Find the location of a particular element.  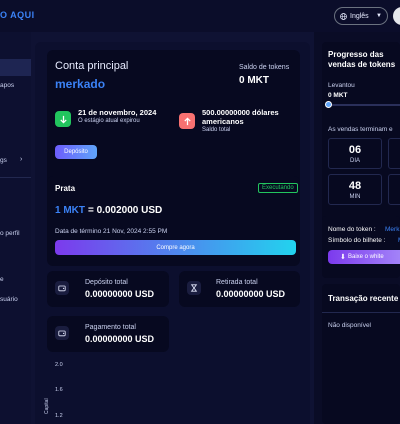

token-symbol-label: Símbolo do bilhete : is located at coordinates (357, 240).